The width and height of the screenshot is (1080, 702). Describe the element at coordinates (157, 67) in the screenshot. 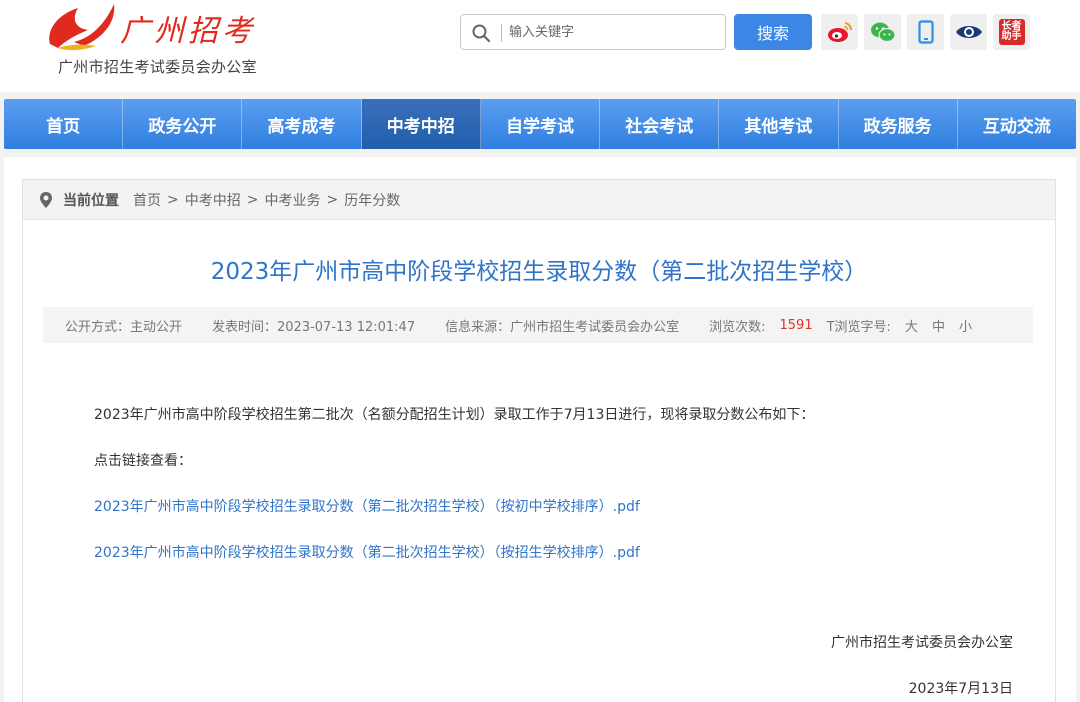

I see `site-subtitle: 广州市招生考试委员会办公室` at that location.